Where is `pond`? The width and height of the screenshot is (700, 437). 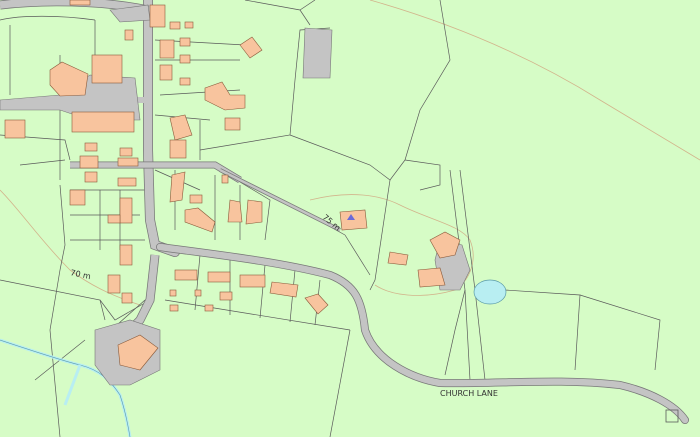 pond is located at coordinates (490, 292).